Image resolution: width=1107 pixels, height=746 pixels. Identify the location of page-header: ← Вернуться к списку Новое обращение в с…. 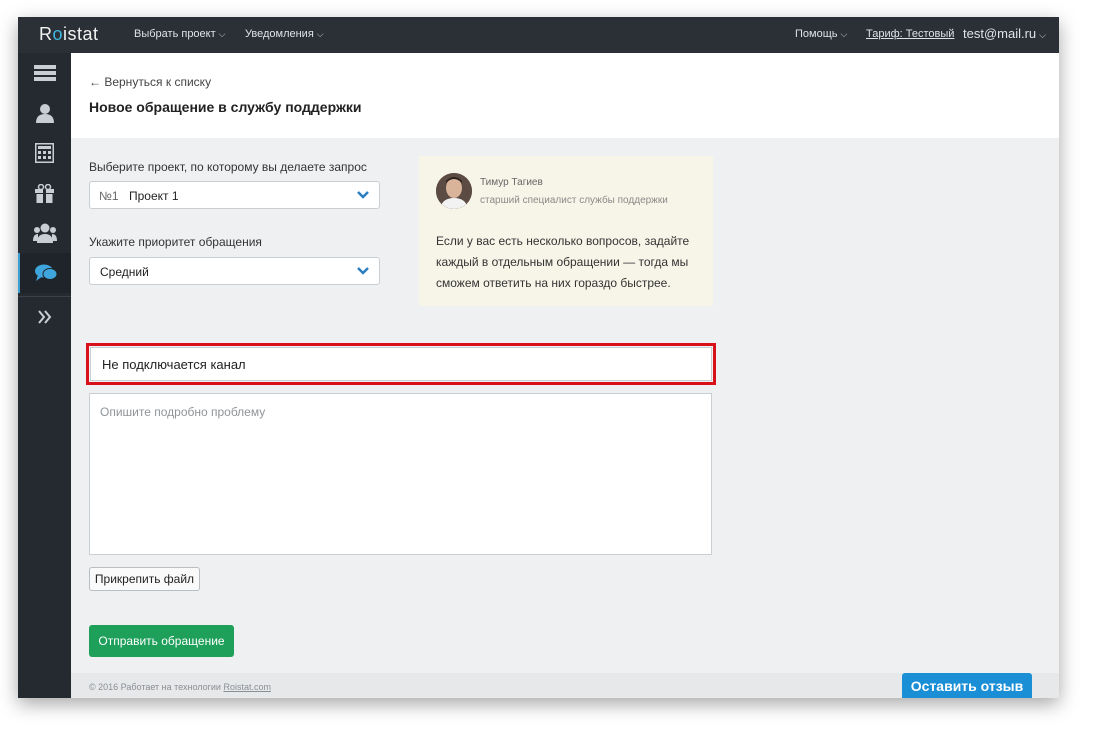
(565, 95).